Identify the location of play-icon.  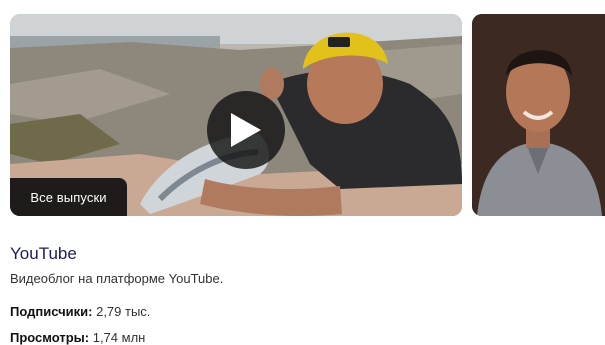
(246, 130).